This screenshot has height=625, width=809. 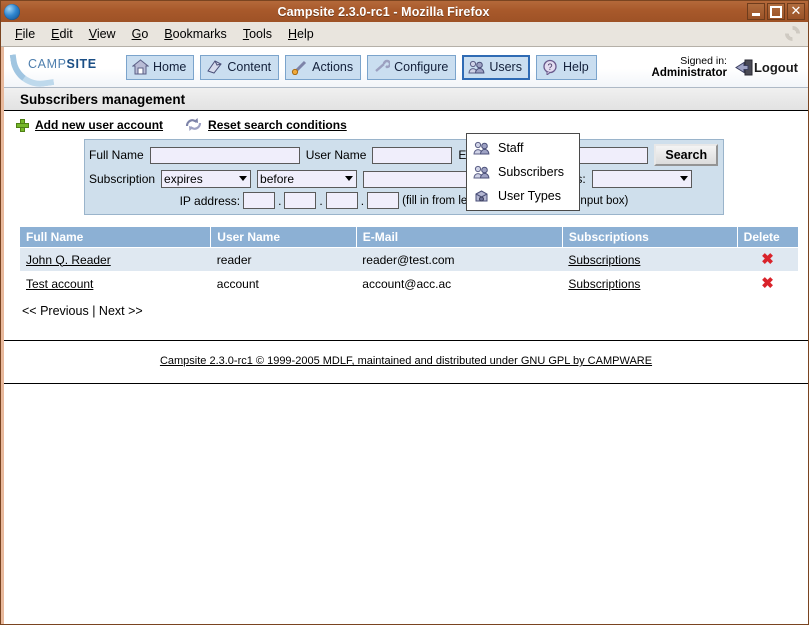 What do you see at coordinates (224, 155) in the screenshot?
I see `full-name-input` at bounding box center [224, 155].